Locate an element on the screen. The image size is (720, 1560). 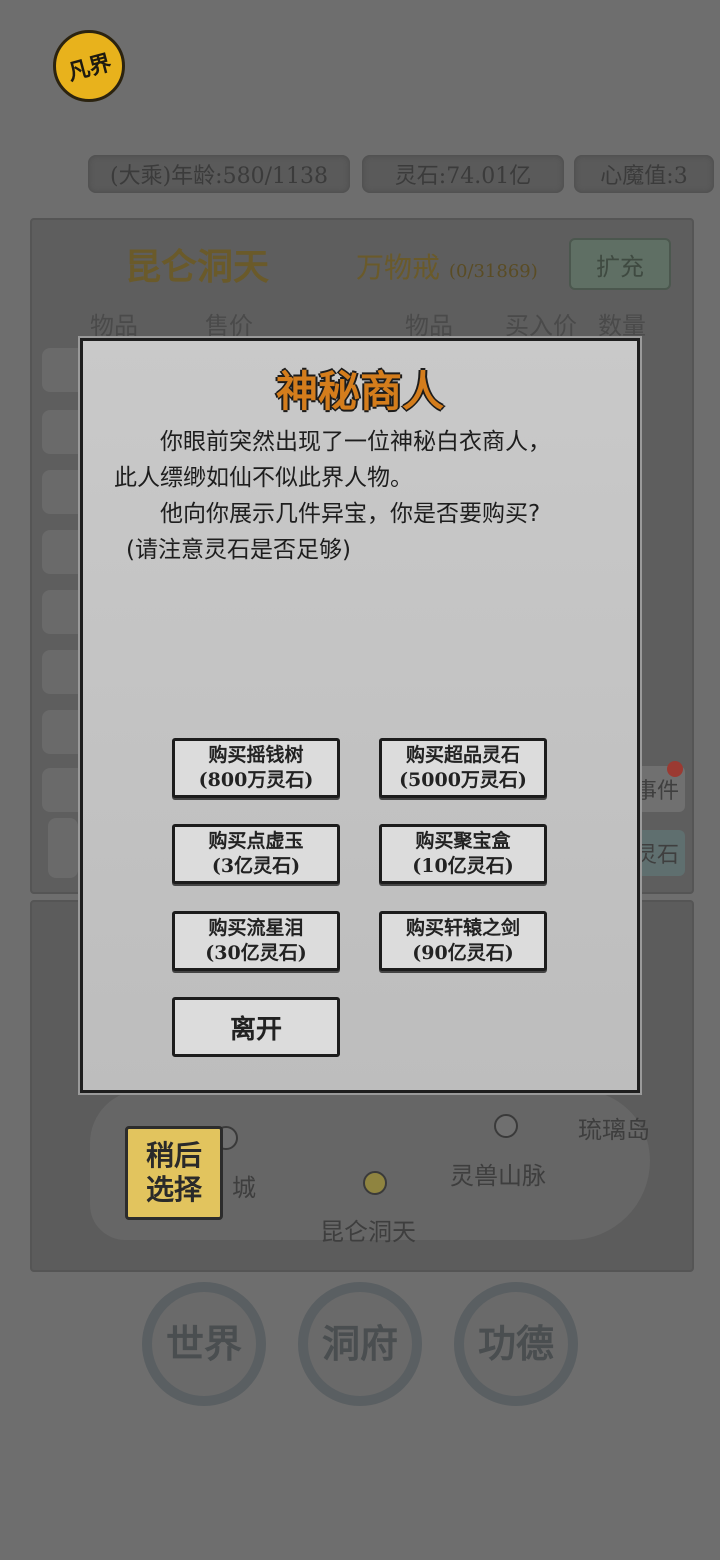
map-label-liuli-island: 琉璃岛 is located at coordinates (614, 1130).